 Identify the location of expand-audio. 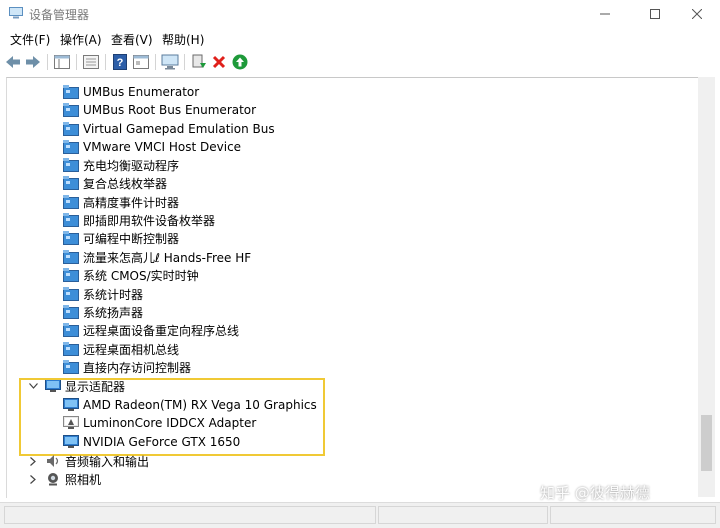
(33, 461).